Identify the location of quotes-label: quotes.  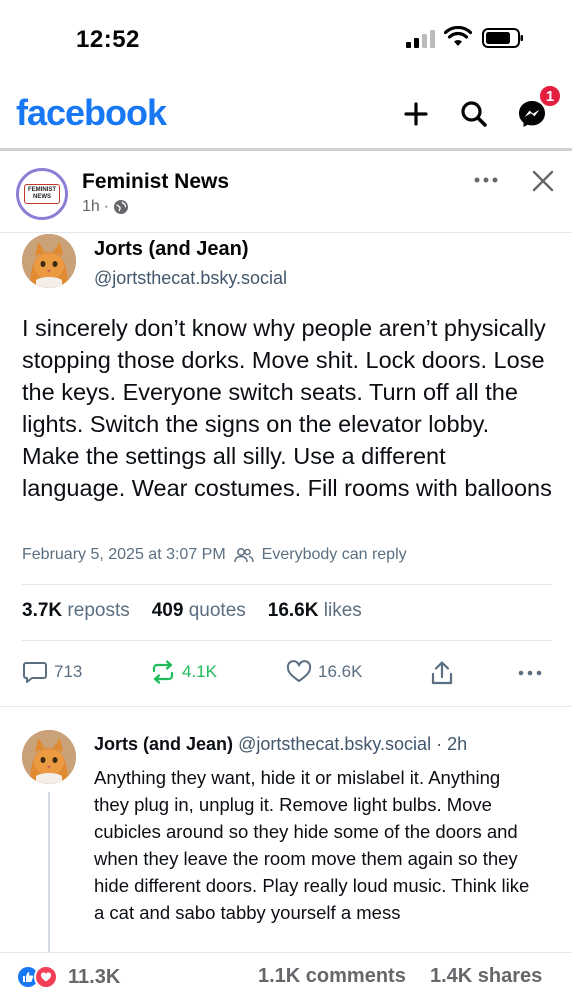
(217, 610).